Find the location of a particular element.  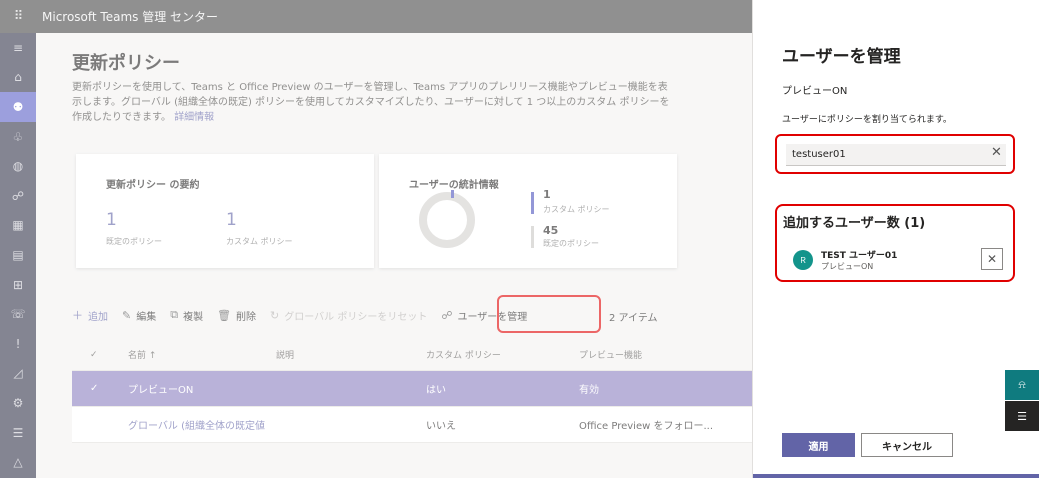

delete-label: 削除 is located at coordinates (246, 317).